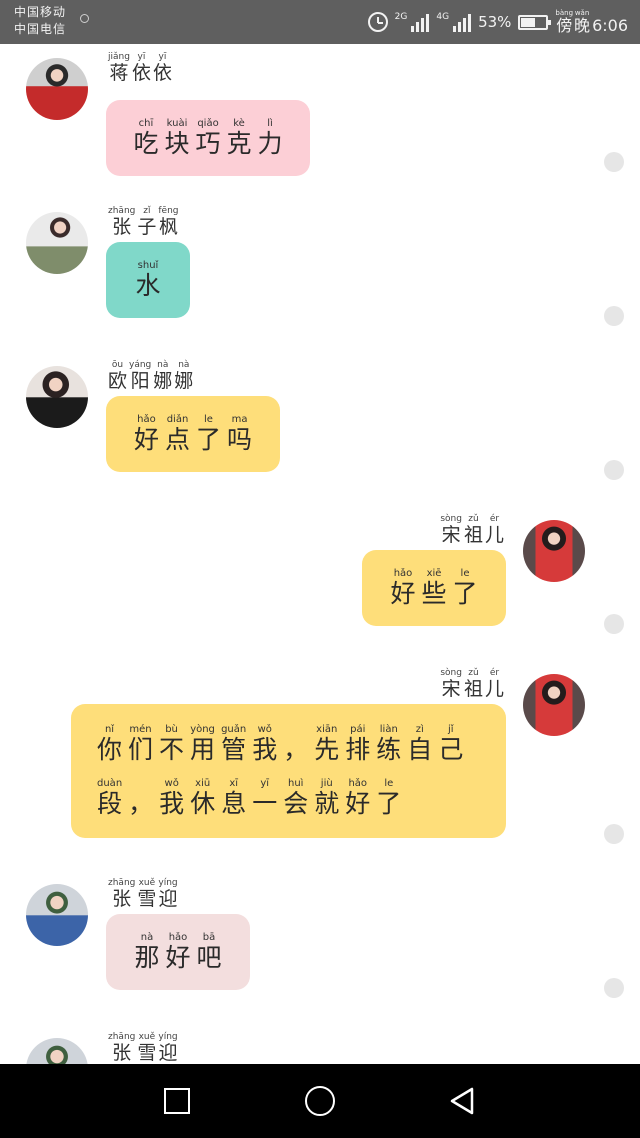 The height and width of the screenshot is (1138, 640). Describe the element at coordinates (118, 381) in the screenshot. I see `hanzi: 欧` at that location.